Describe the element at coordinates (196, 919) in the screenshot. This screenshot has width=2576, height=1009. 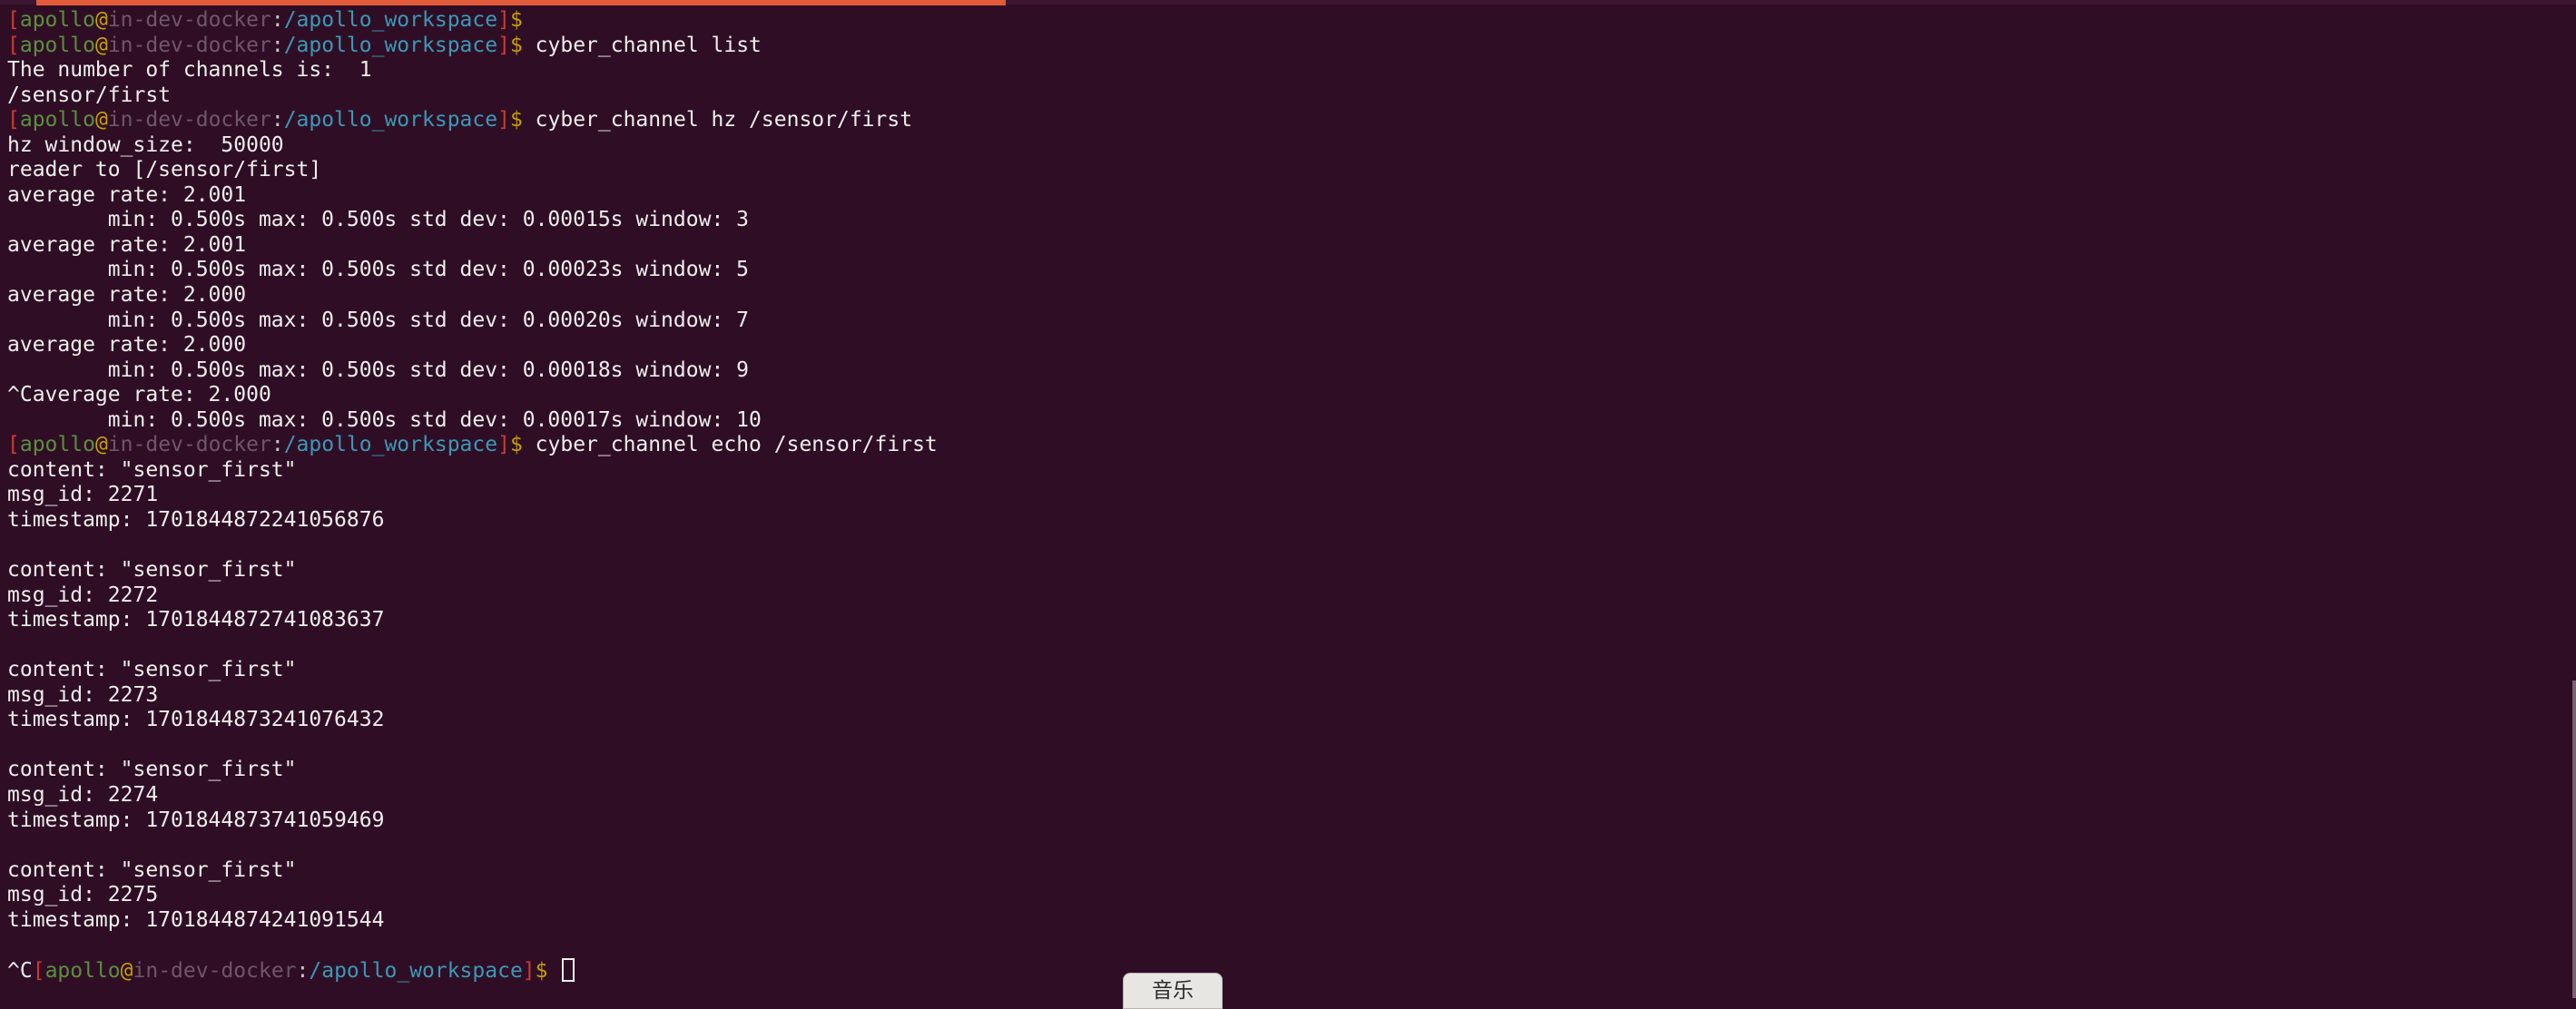
I see `output-line: timestamp: 1701844874241091544` at that location.